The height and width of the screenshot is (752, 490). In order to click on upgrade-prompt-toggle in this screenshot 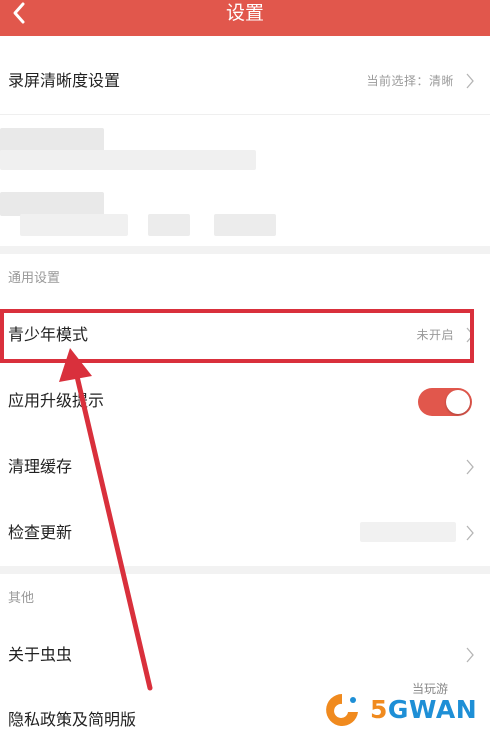, I will do `click(445, 402)`.